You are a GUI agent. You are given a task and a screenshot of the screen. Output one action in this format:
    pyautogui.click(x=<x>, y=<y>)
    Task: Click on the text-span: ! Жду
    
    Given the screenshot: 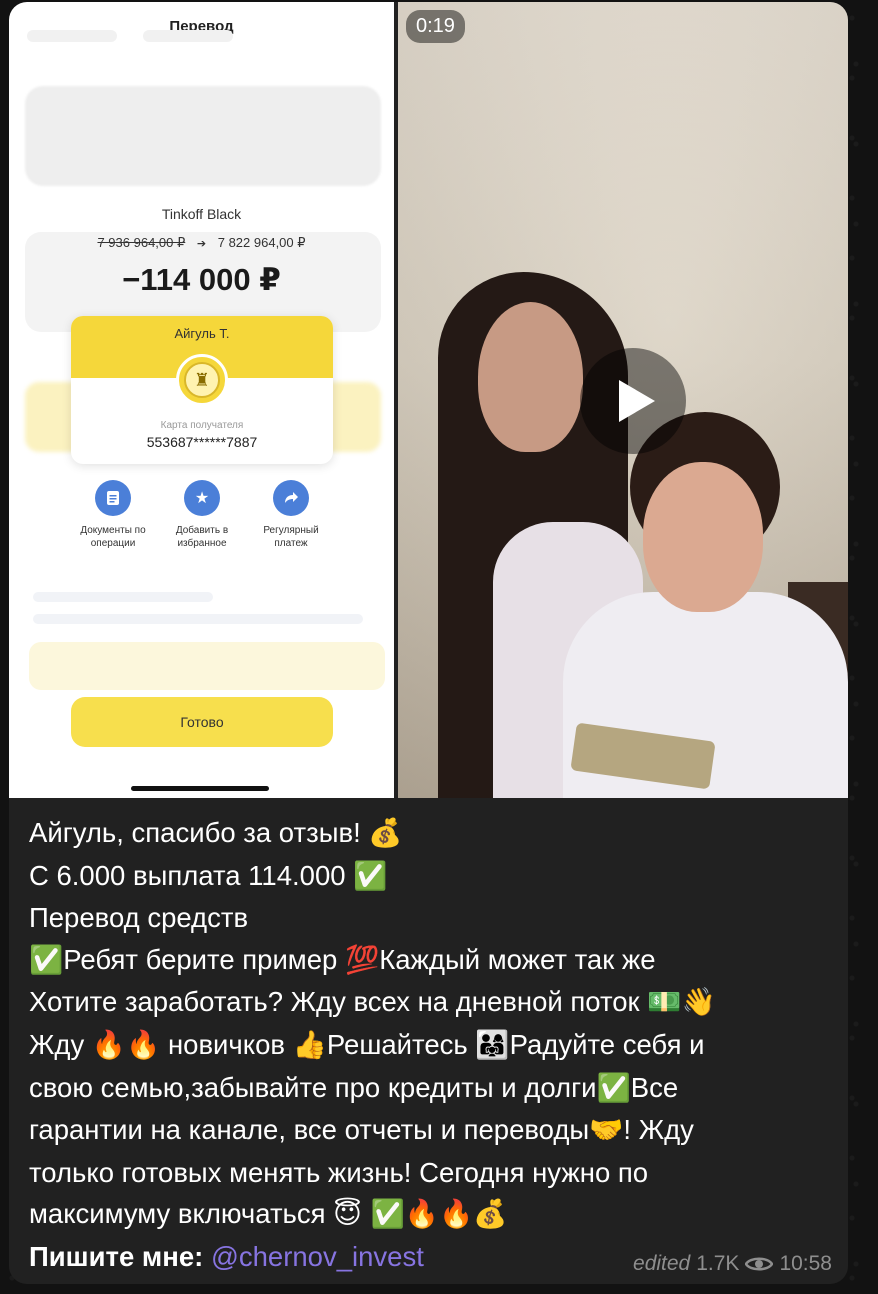 What is the action you would take?
    pyautogui.click(x=658, y=1130)
    